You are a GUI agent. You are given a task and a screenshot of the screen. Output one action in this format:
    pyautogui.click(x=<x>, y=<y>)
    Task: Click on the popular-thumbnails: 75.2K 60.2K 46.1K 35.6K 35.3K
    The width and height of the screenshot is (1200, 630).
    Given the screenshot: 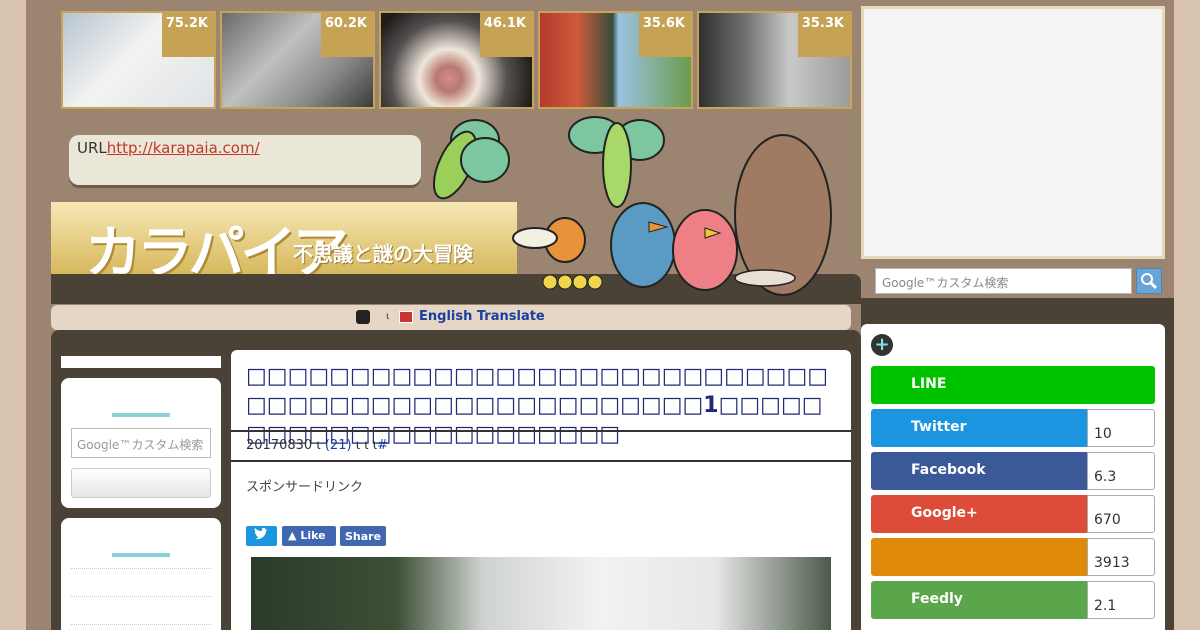 What is the action you would take?
    pyautogui.click(x=457, y=60)
    